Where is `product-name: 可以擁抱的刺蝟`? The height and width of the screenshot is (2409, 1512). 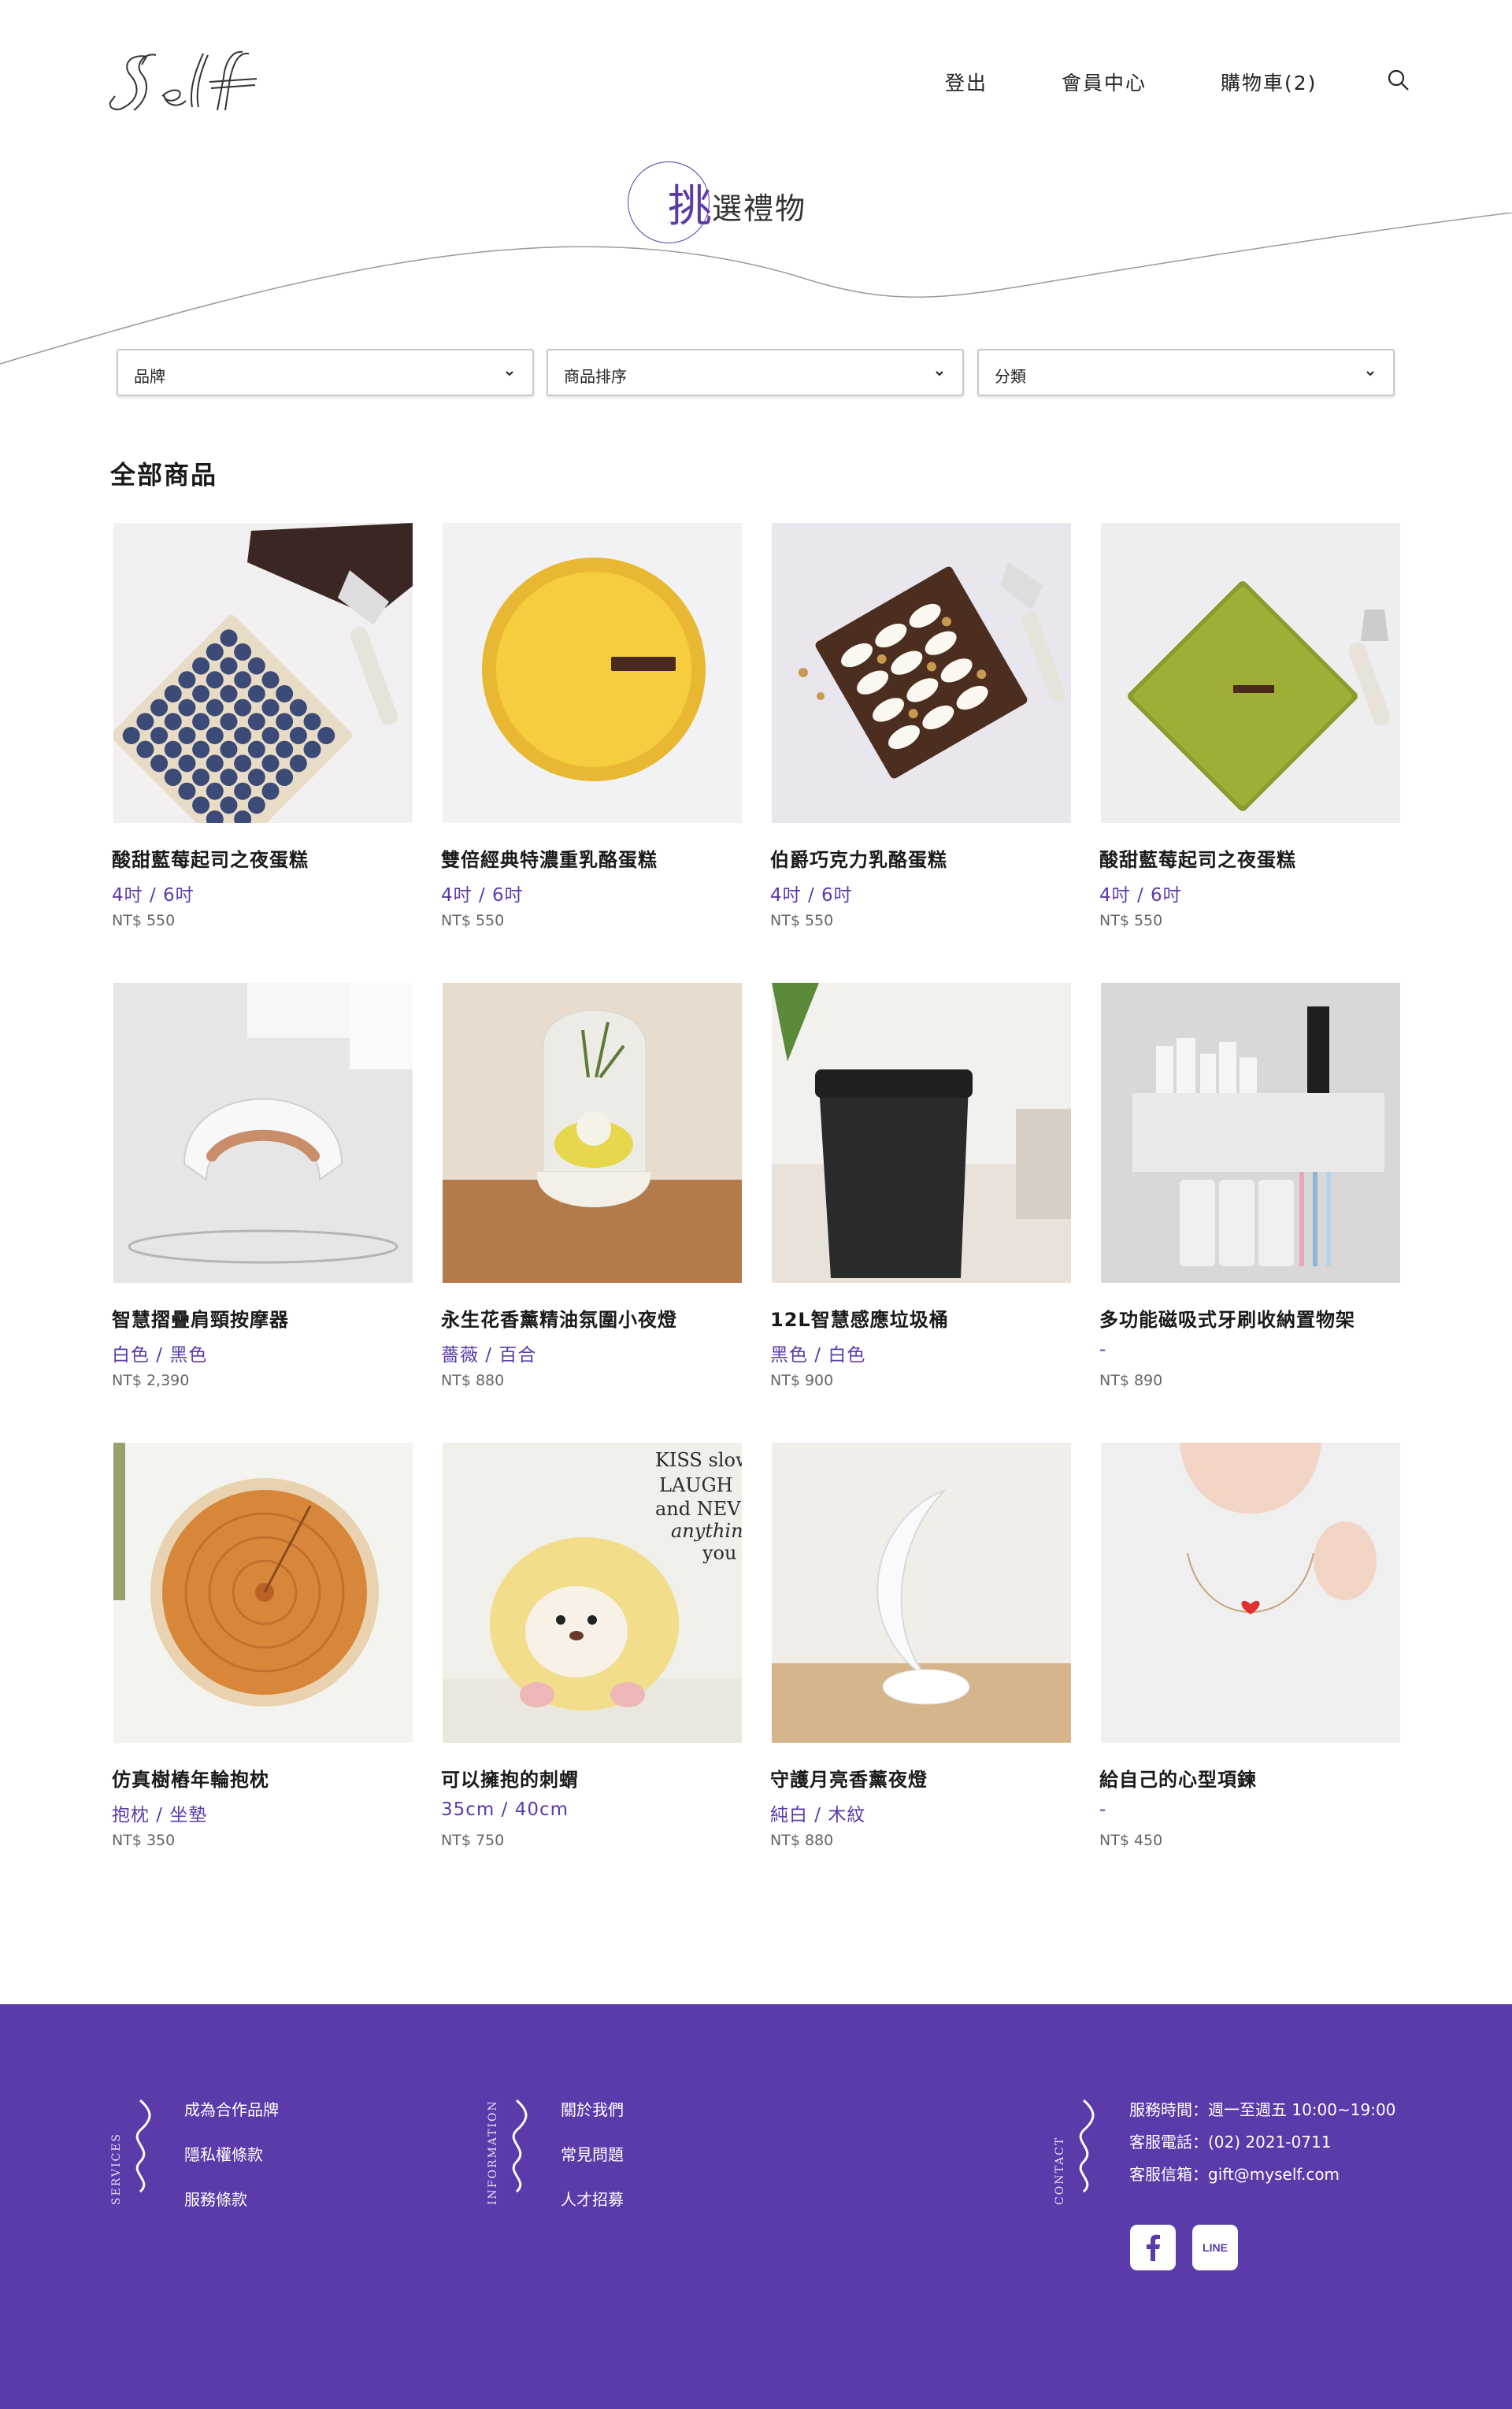 product-name: 可以擁抱的刺蝟 is located at coordinates (510, 1778).